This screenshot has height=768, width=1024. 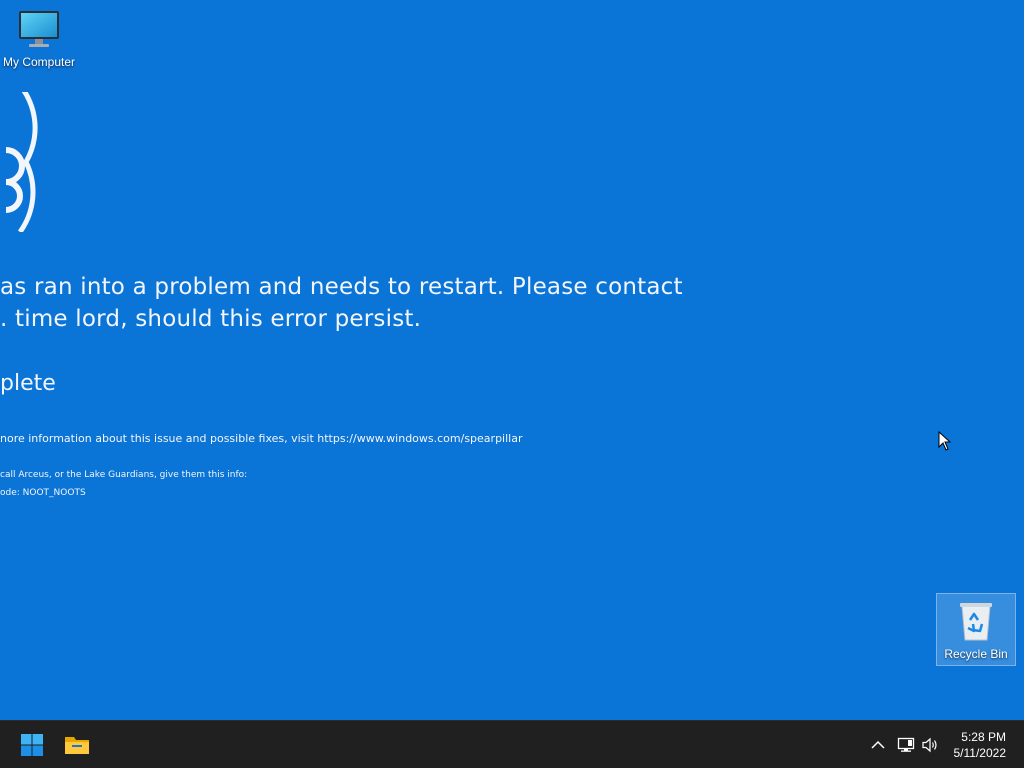 I want to click on show-hidden-icons-button, so click(x=878, y=745).